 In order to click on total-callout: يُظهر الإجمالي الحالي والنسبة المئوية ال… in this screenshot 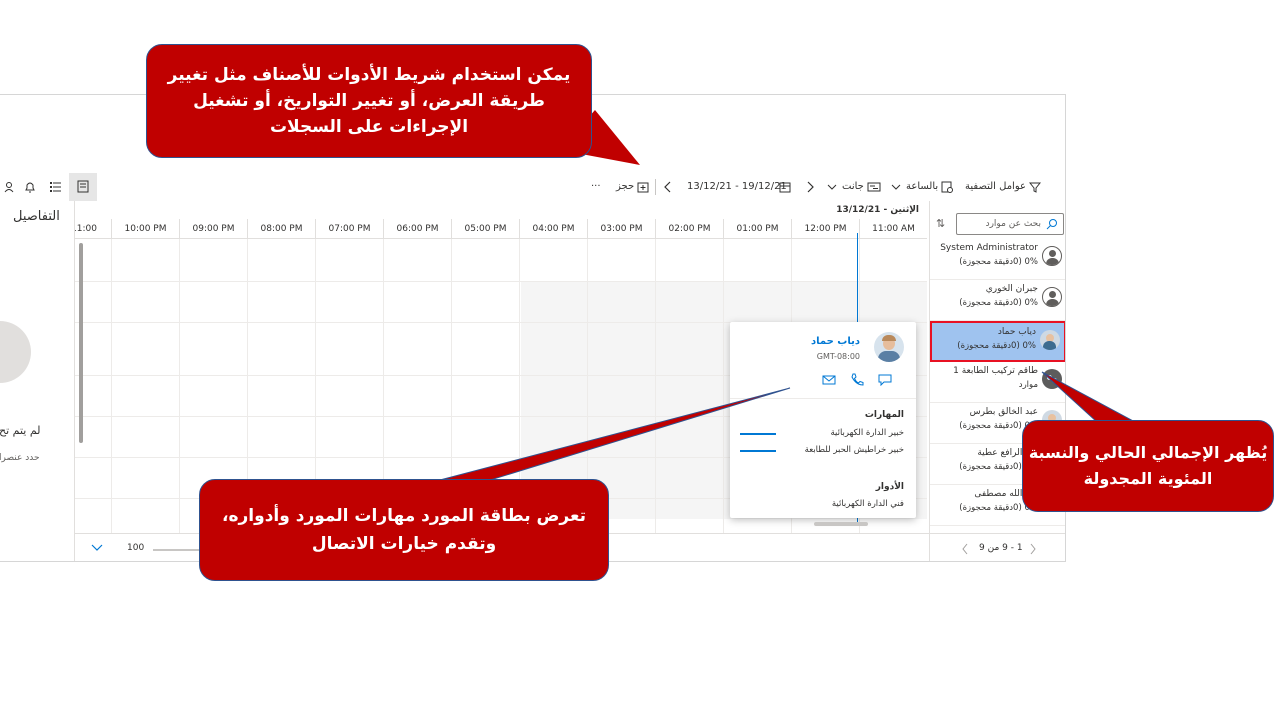, I will do `click(1148, 466)`.